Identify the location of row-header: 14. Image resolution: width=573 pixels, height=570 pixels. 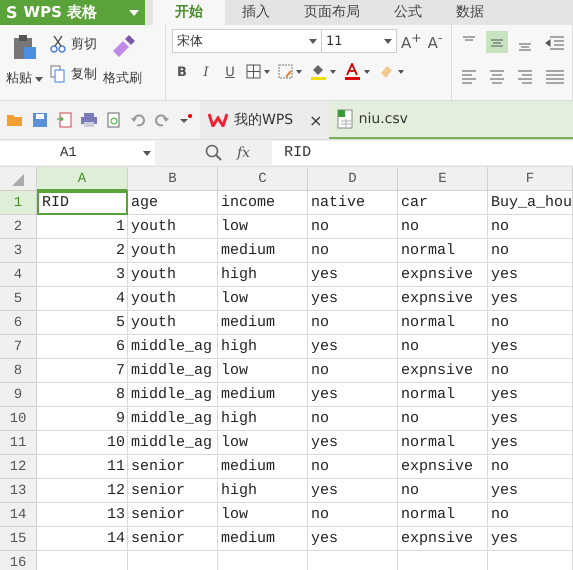
(18, 515).